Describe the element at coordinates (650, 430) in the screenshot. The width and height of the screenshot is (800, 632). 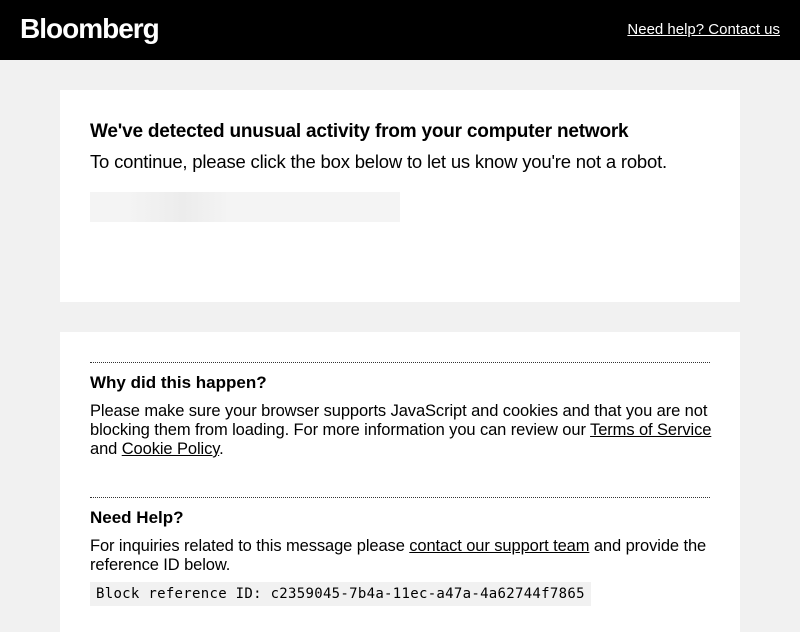
I see `terms-of-service-link: Terms of Service` at that location.